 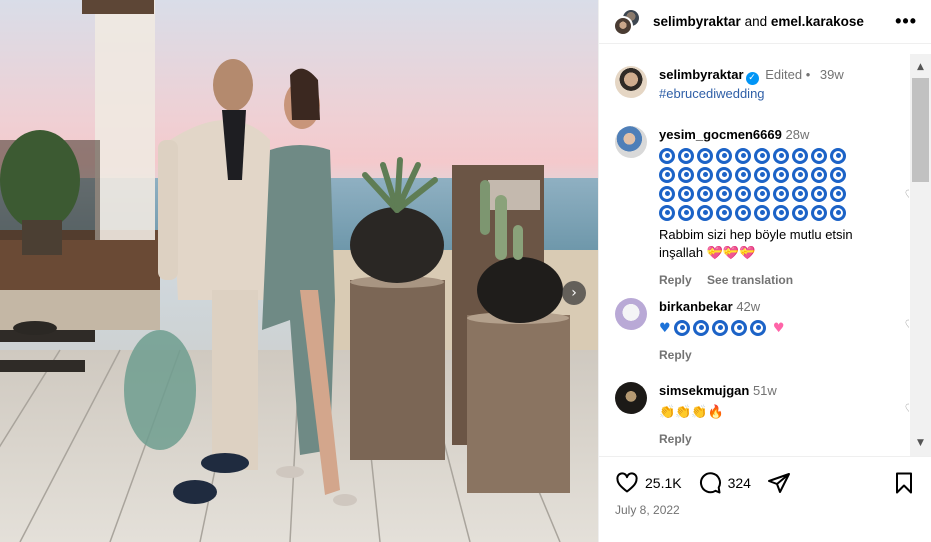 I want to click on comment-time: 28w, so click(x=797, y=134).